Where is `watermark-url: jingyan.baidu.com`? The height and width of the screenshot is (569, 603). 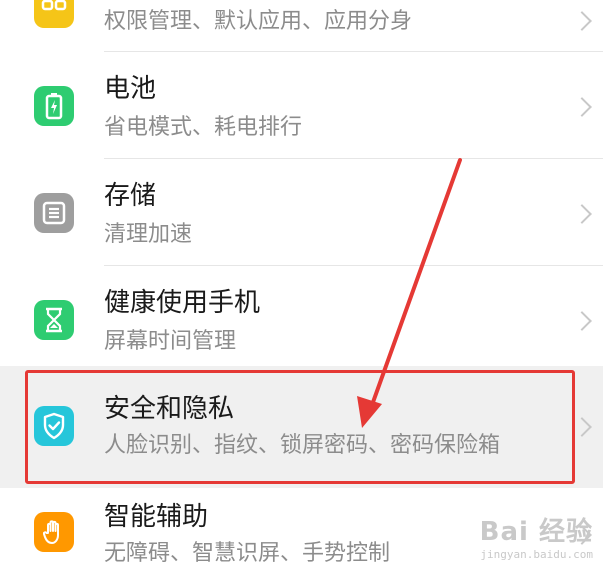
watermark-url: jingyan.baidu.com is located at coordinates (536, 554).